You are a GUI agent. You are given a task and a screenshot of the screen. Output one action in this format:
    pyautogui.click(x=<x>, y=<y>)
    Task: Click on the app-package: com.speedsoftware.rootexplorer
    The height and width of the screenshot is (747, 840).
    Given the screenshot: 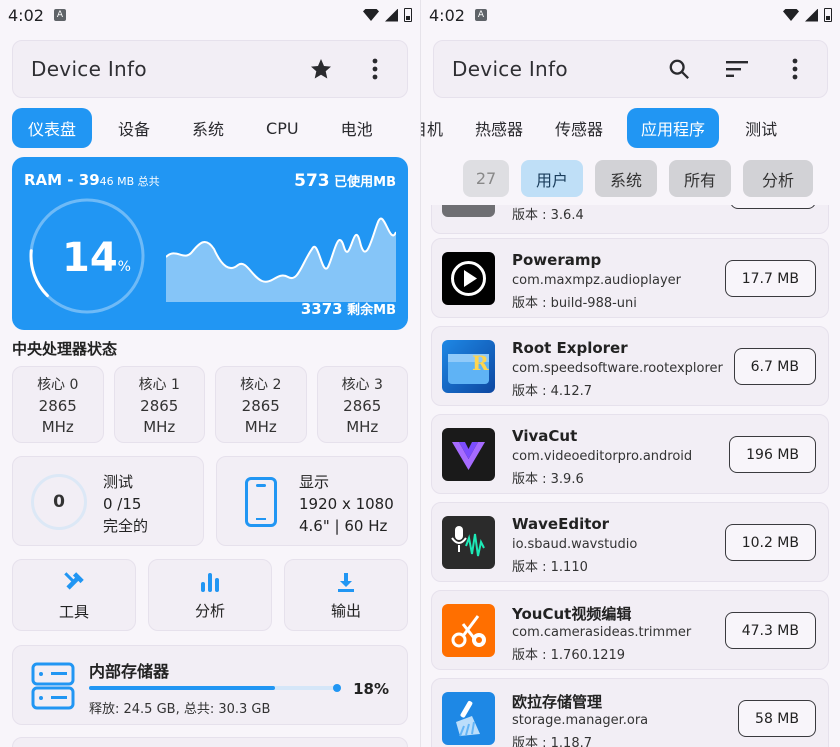 What is the action you would take?
    pyautogui.click(x=617, y=368)
    